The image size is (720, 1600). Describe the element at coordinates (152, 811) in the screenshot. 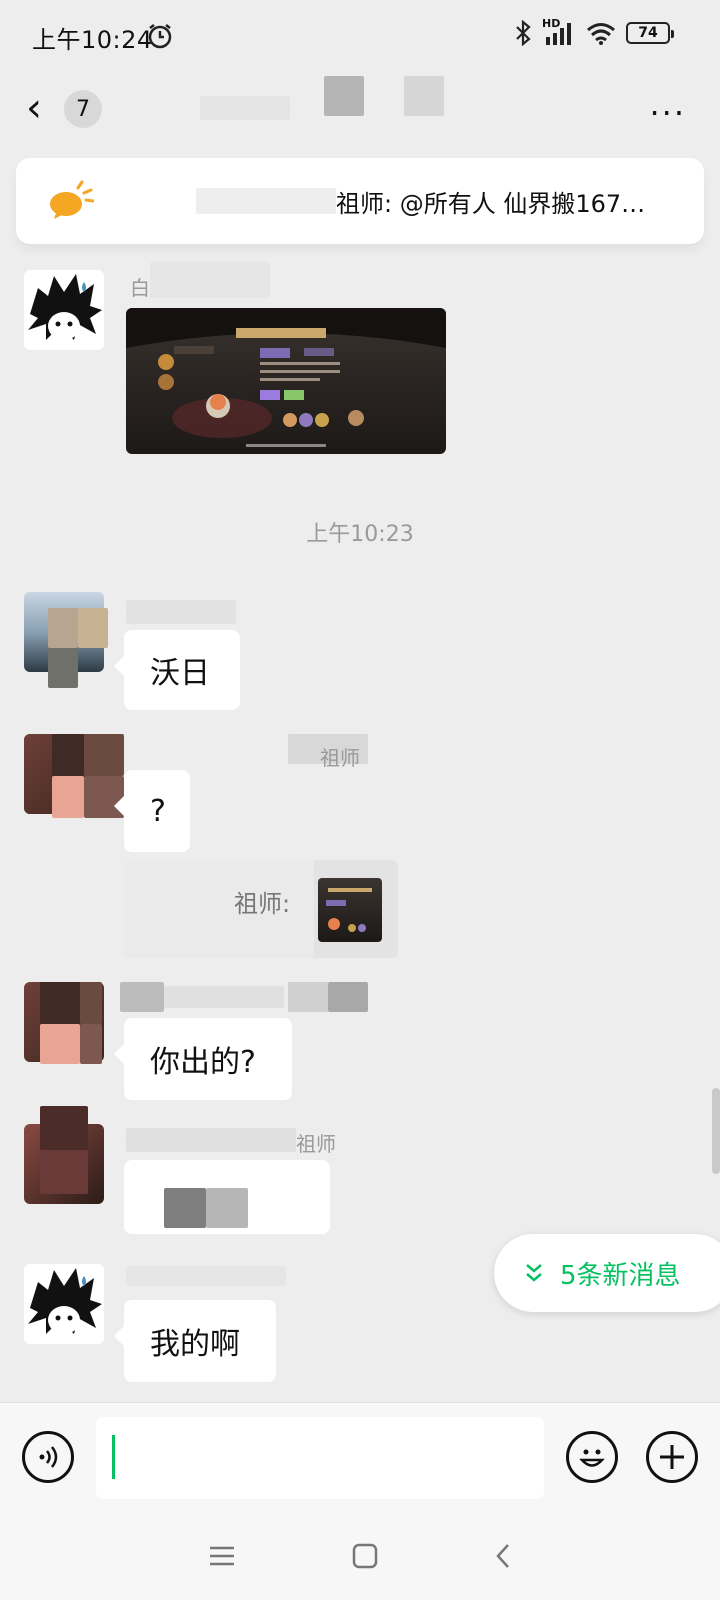

I see `message-bubble: ?` at that location.